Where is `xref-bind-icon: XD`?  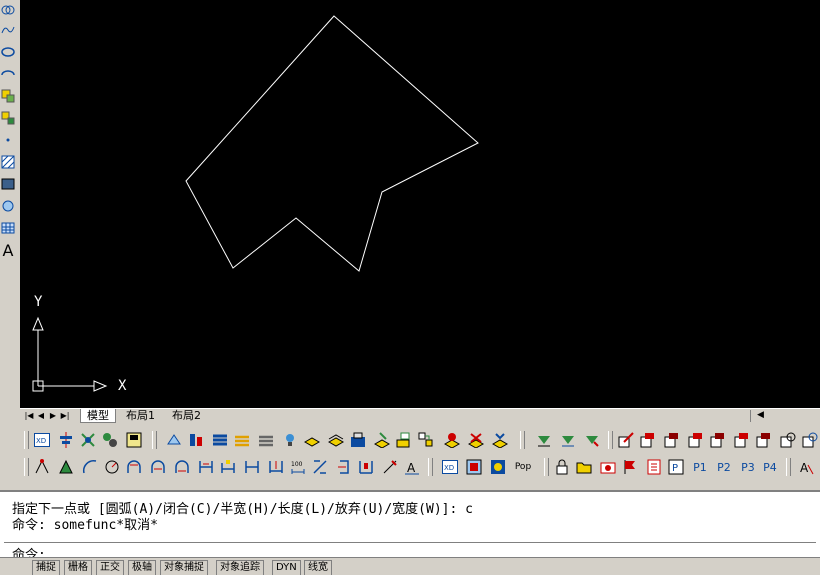
xref-bind-icon: XD is located at coordinates (450, 467).